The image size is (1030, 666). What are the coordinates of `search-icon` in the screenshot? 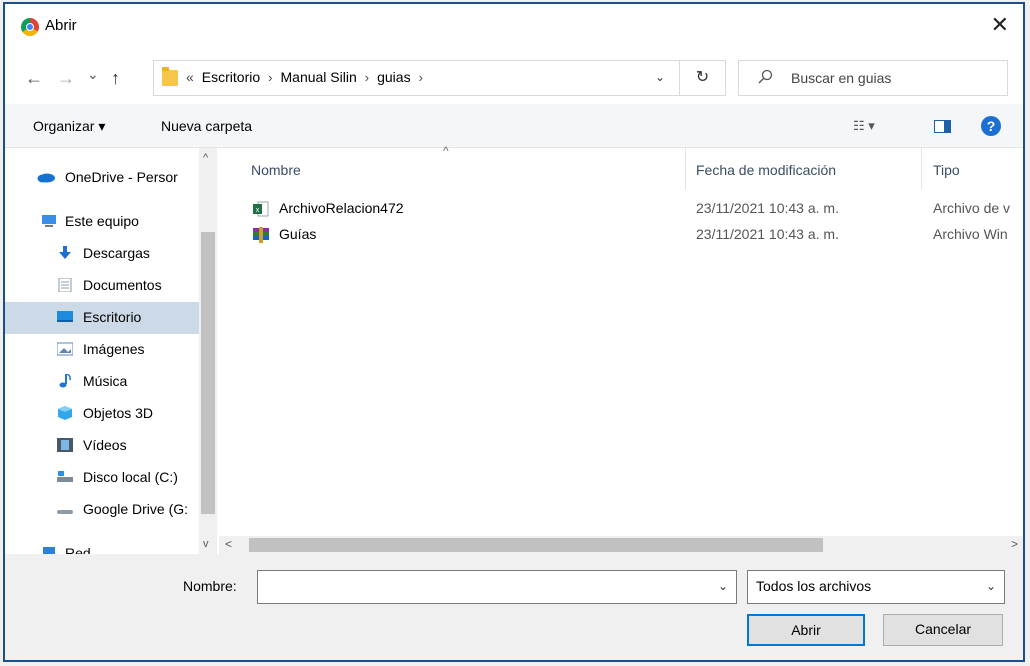 It's located at (765, 76).